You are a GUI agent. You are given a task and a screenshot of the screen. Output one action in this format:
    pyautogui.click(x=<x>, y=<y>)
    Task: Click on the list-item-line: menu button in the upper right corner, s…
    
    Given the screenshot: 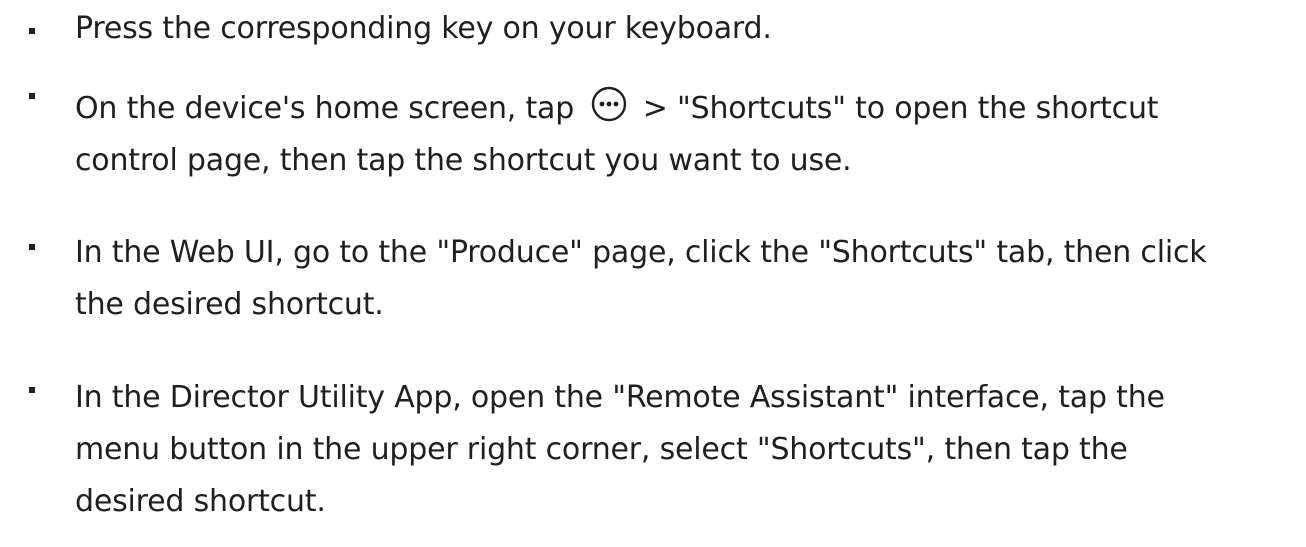 What is the action you would take?
    pyautogui.click(x=601, y=449)
    